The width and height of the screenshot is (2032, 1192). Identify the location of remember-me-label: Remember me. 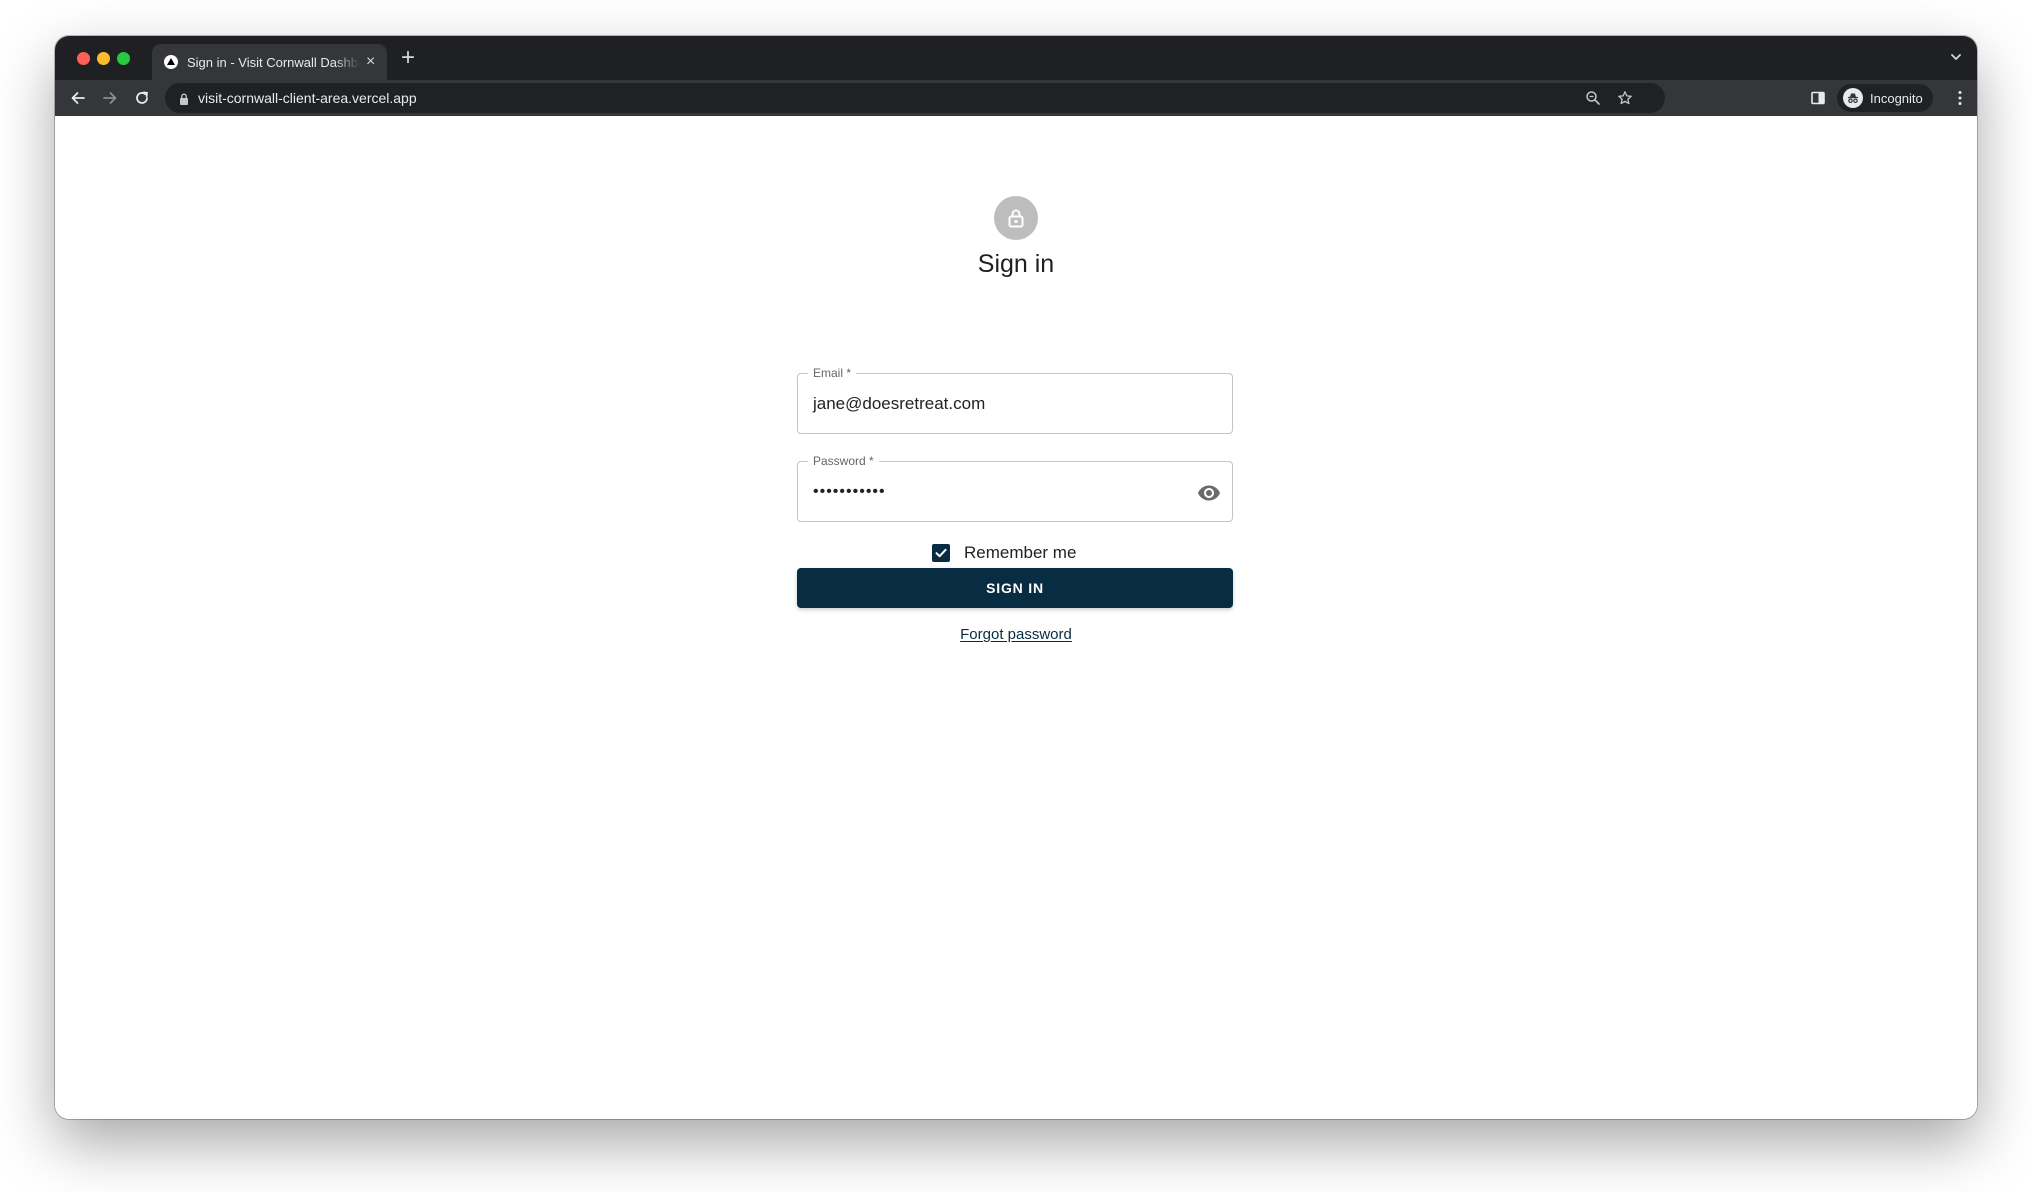
(1020, 552).